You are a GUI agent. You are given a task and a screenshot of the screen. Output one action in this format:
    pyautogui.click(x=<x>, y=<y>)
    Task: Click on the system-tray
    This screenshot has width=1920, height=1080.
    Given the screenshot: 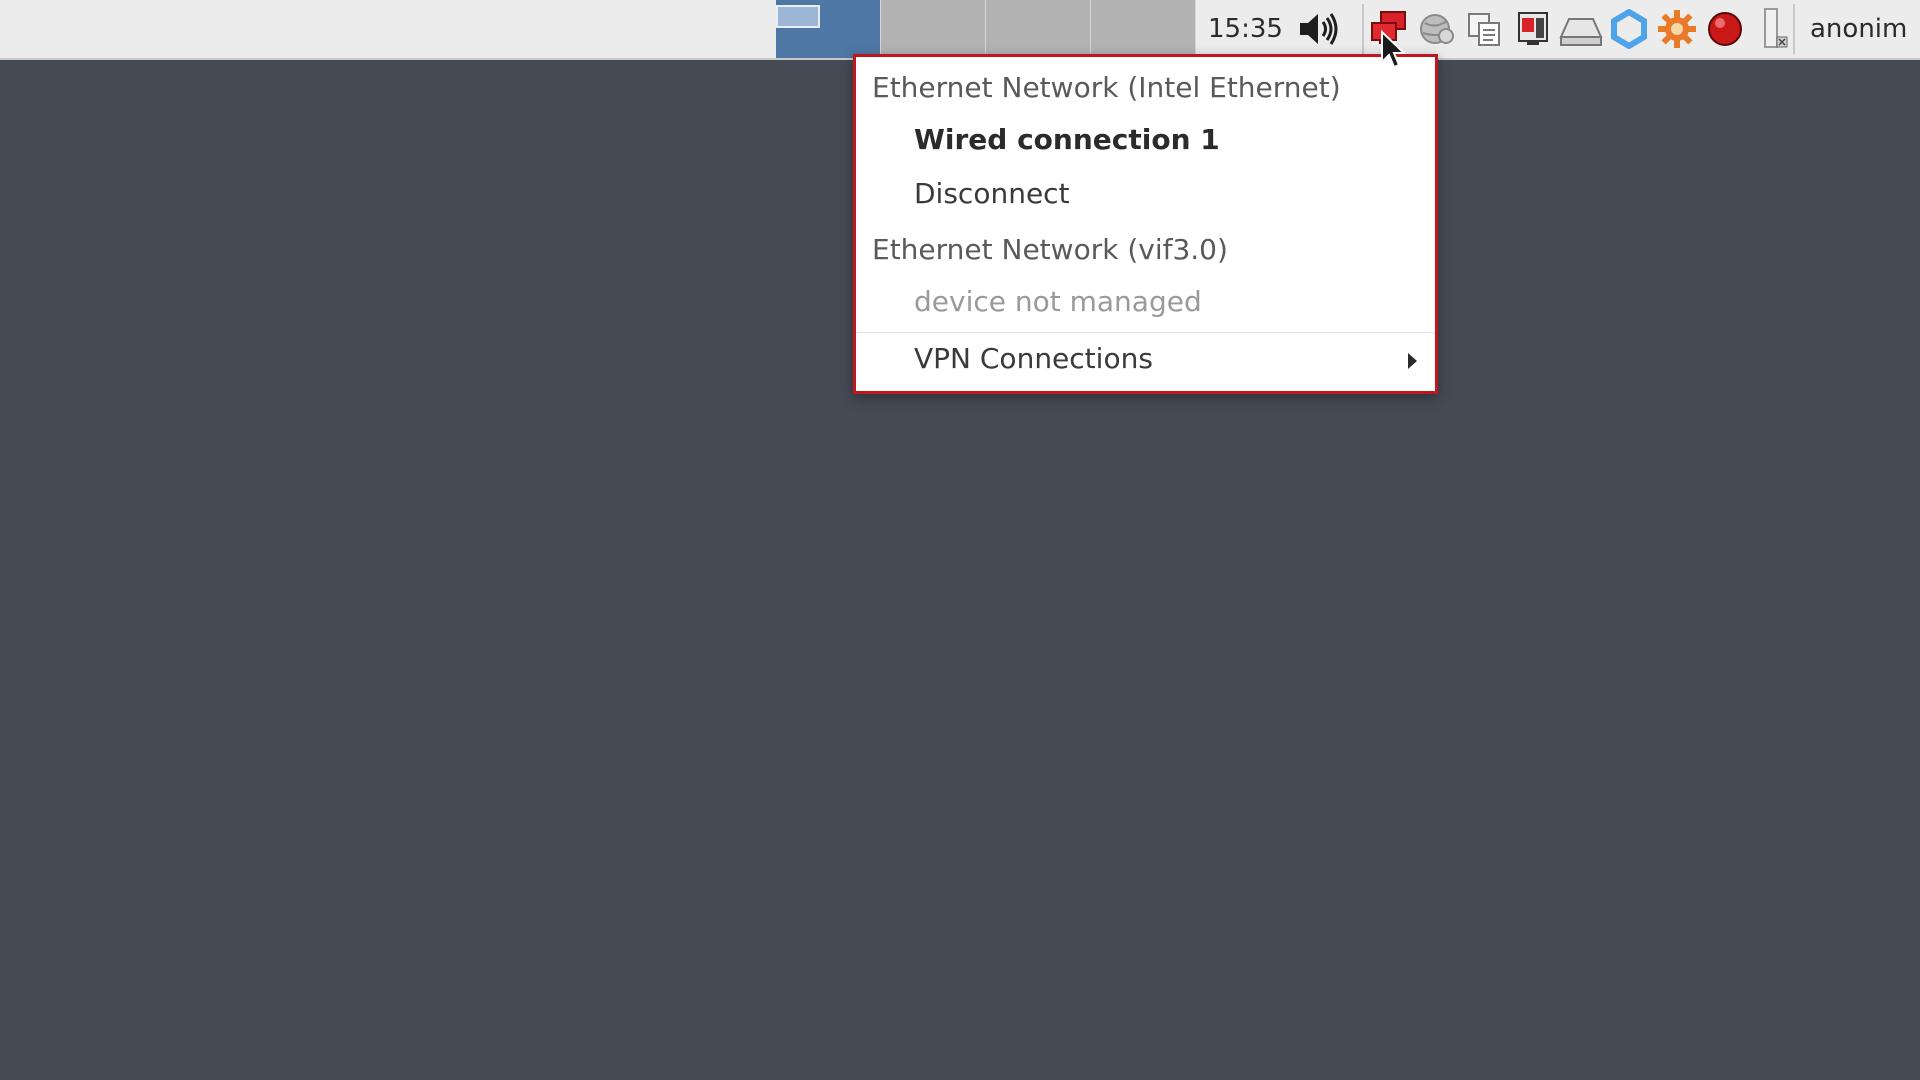 What is the action you would take?
    pyautogui.click(x=1319, y=29)
    